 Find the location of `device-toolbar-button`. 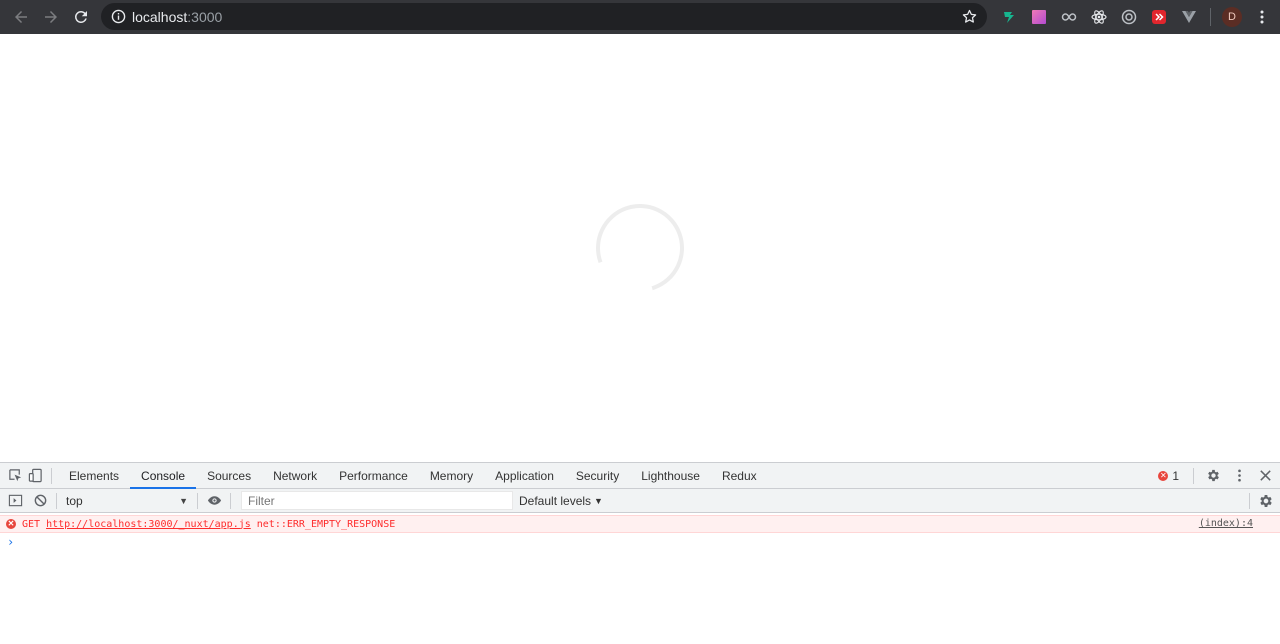

device-toolbar-button is located at coordinates (35, 475).